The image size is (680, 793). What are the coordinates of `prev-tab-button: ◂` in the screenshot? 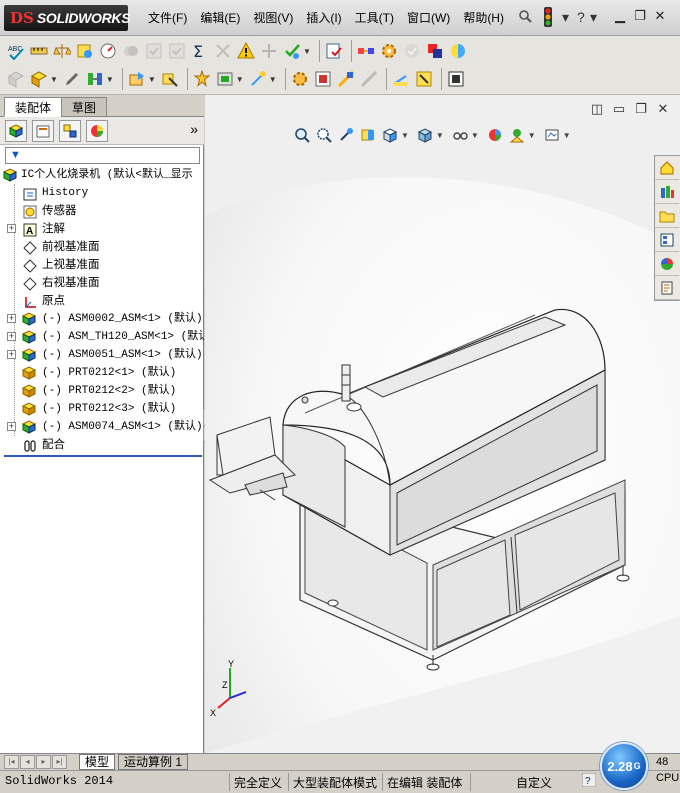 It's located at (27, 762).